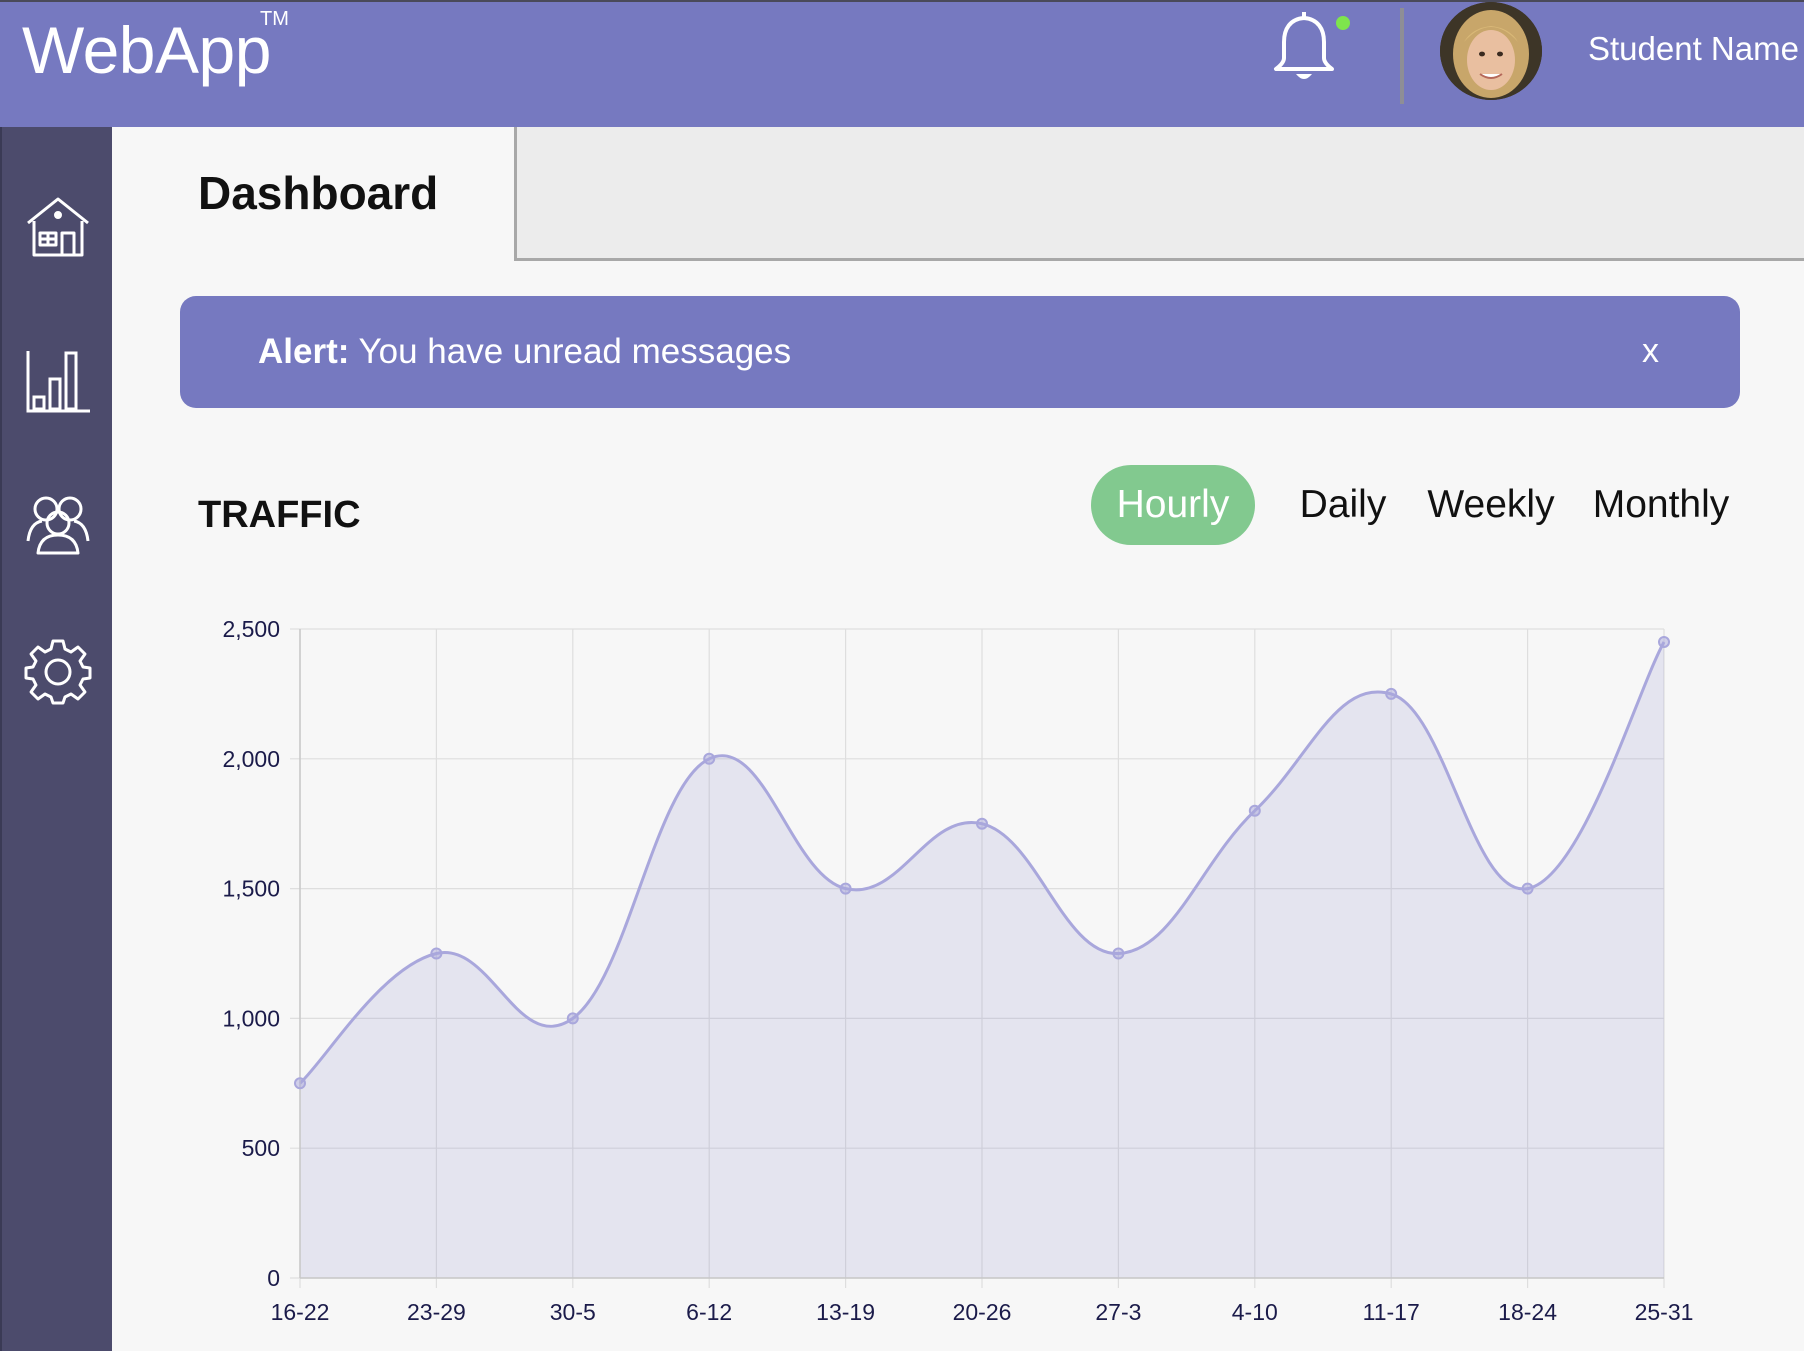 This screenshot has width=1804, height=1351. I want to click on alert-text: Alert: You have unread messages, so click(524, 352).